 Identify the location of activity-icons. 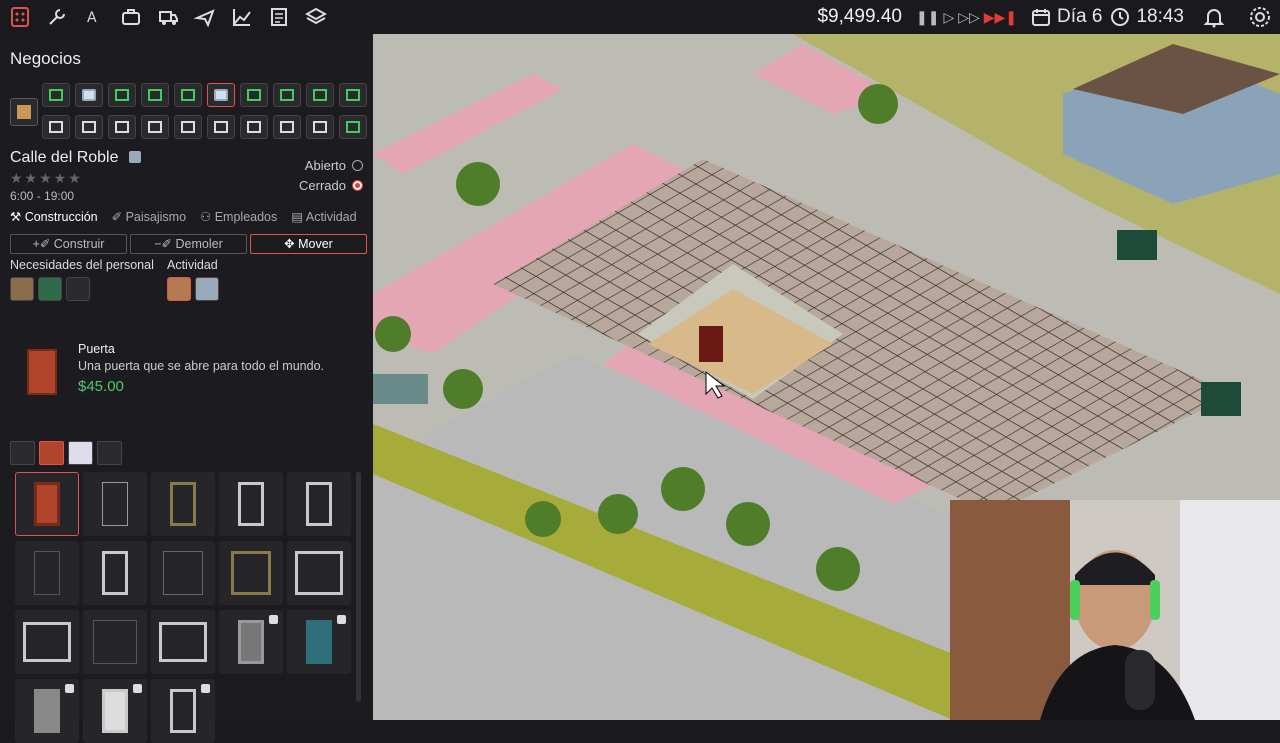
(193, 289).